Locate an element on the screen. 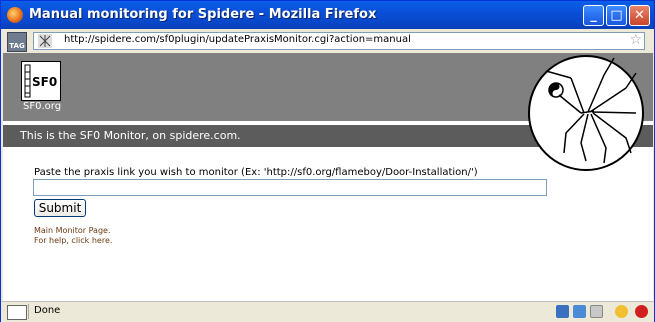 The image size is (655, 322). banner-text: This is the SF0 Monitor, on spidere.com. is located at coordinates (130, 135).